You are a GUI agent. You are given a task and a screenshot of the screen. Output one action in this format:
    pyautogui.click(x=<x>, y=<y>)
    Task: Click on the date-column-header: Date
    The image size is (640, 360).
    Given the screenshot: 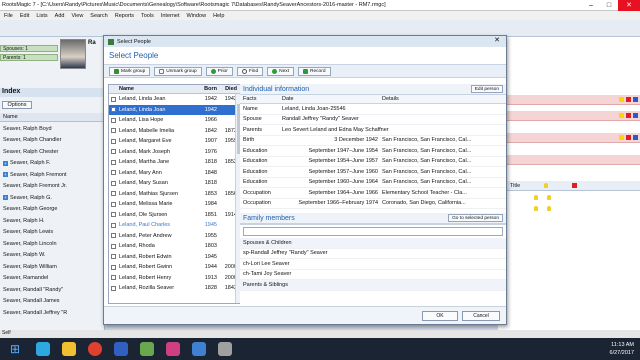 What is the action you would take?
    pyautogui.click(x=332, y=99)
    